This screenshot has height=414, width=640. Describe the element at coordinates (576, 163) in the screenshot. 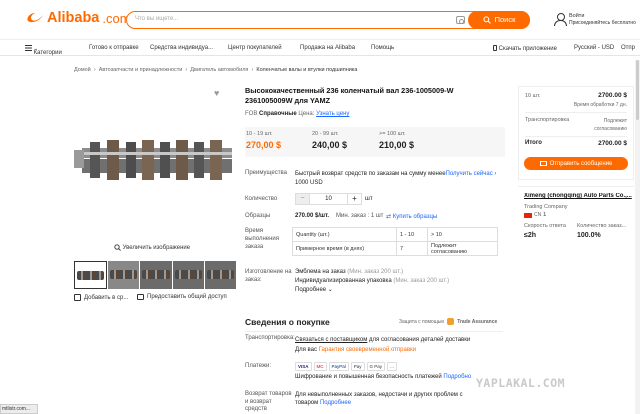

I see `send-message-button: Отправить сообщение` at that location.